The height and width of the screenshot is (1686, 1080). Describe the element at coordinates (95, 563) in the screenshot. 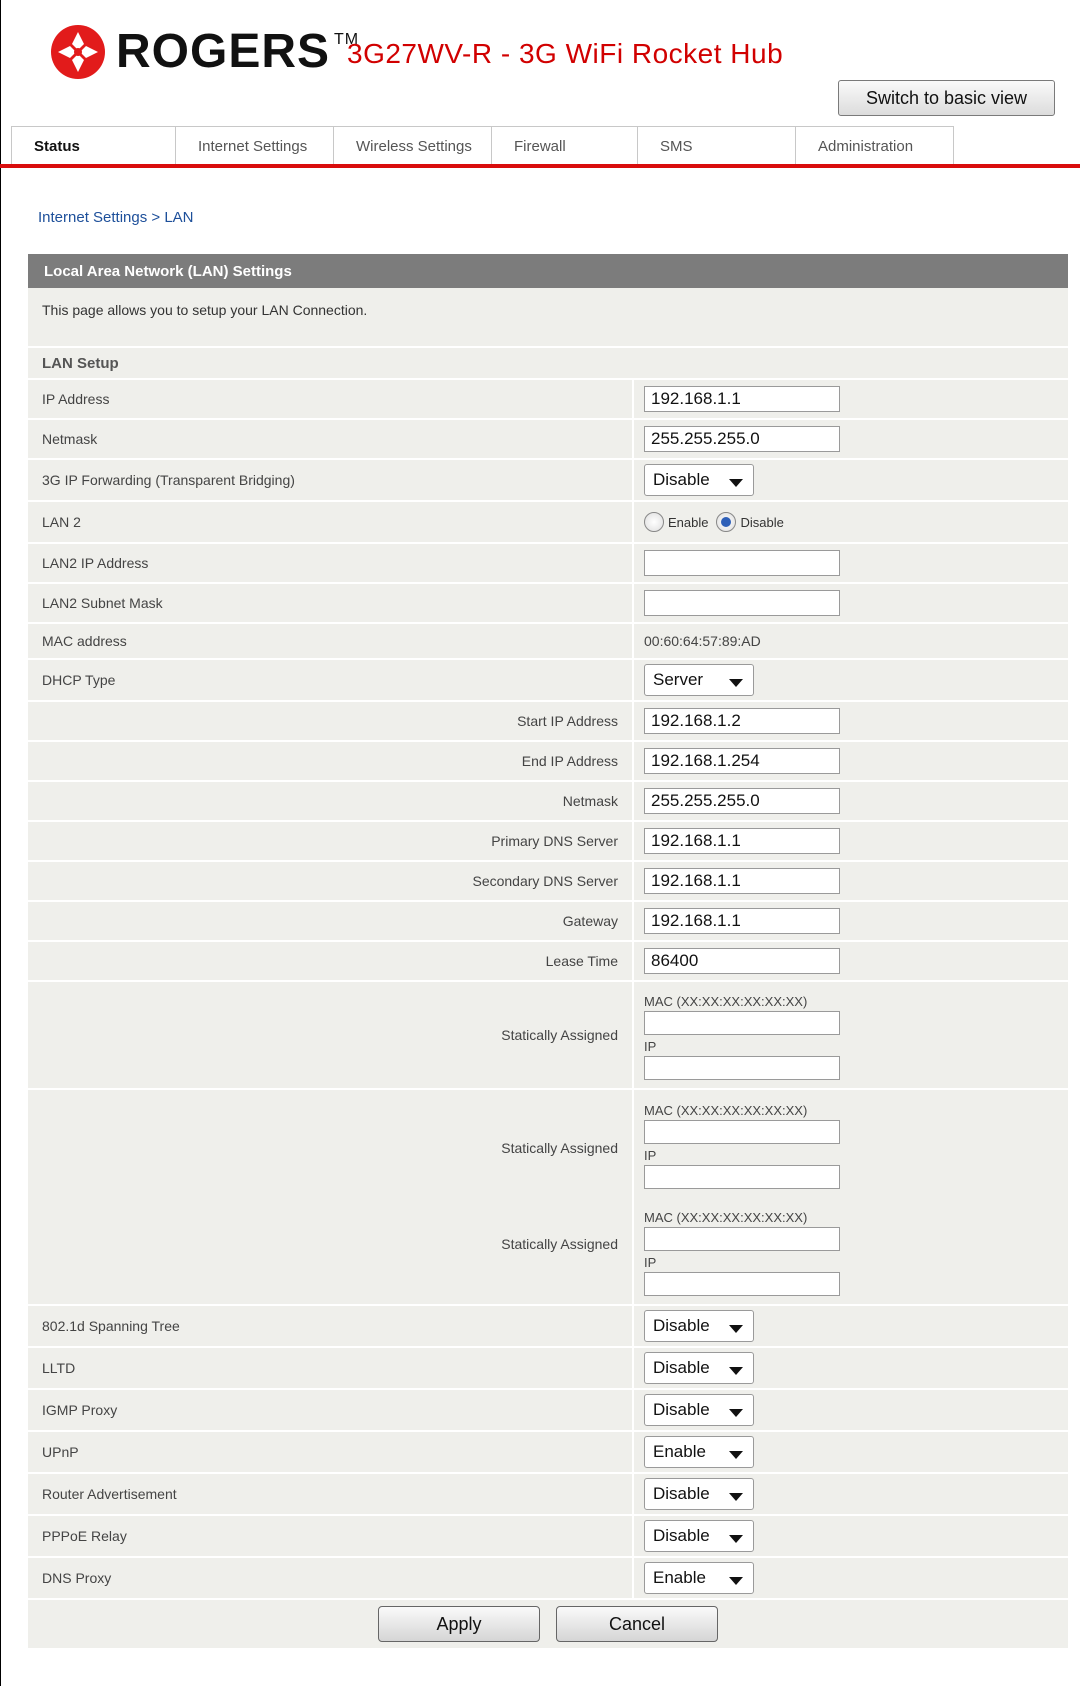

I see `lan2-ip-label: LAN2 IP Address` at that location.